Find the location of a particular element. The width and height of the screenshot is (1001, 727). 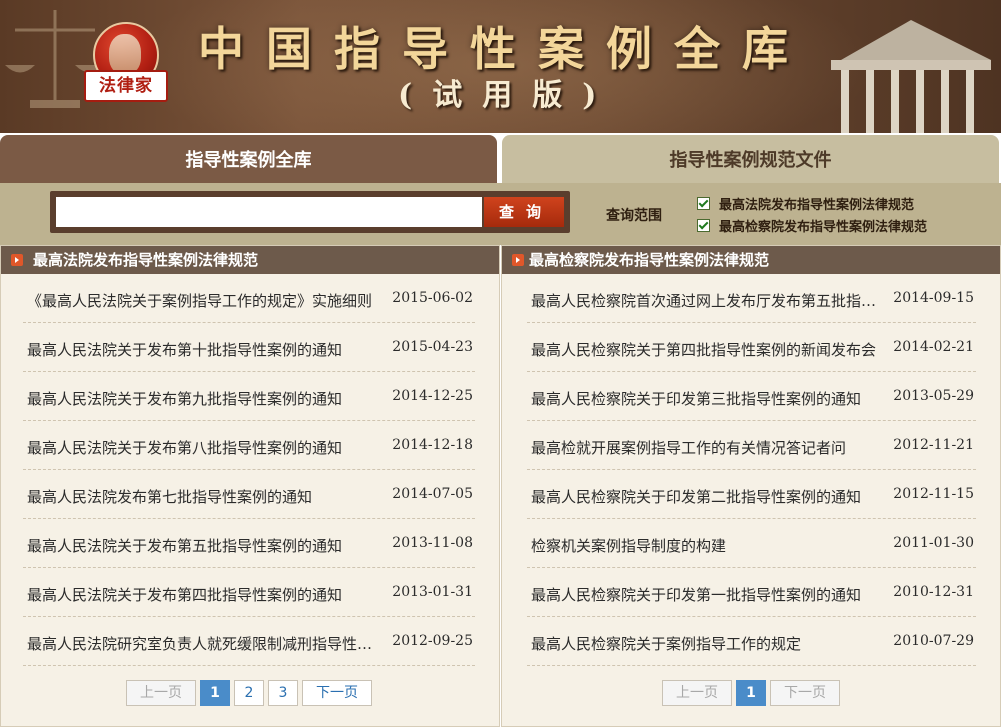

list-item: 《最高人民法院关于案例指导工作的规定》实施细则 2015-06-02 is located at coordinates (249, 298).